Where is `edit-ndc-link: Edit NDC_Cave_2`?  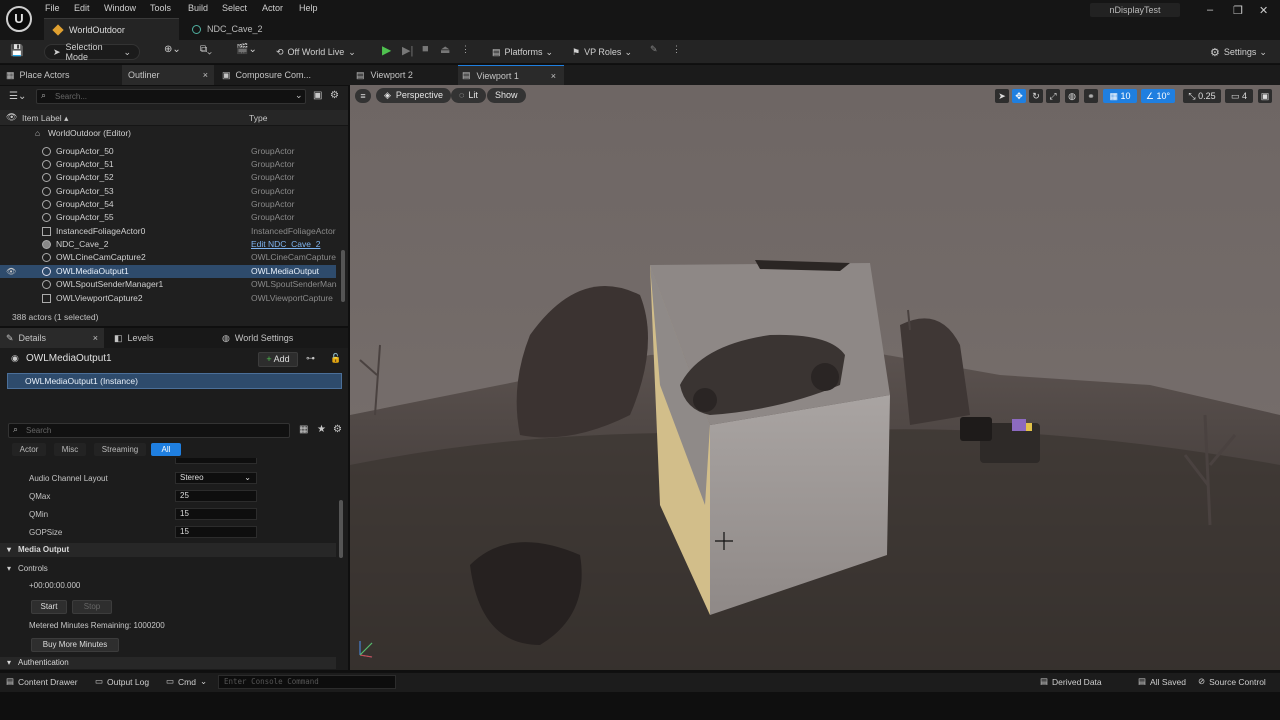
edit-ndc-link: Edit NDC_Cave_2 is located at coordinates (294, 244).